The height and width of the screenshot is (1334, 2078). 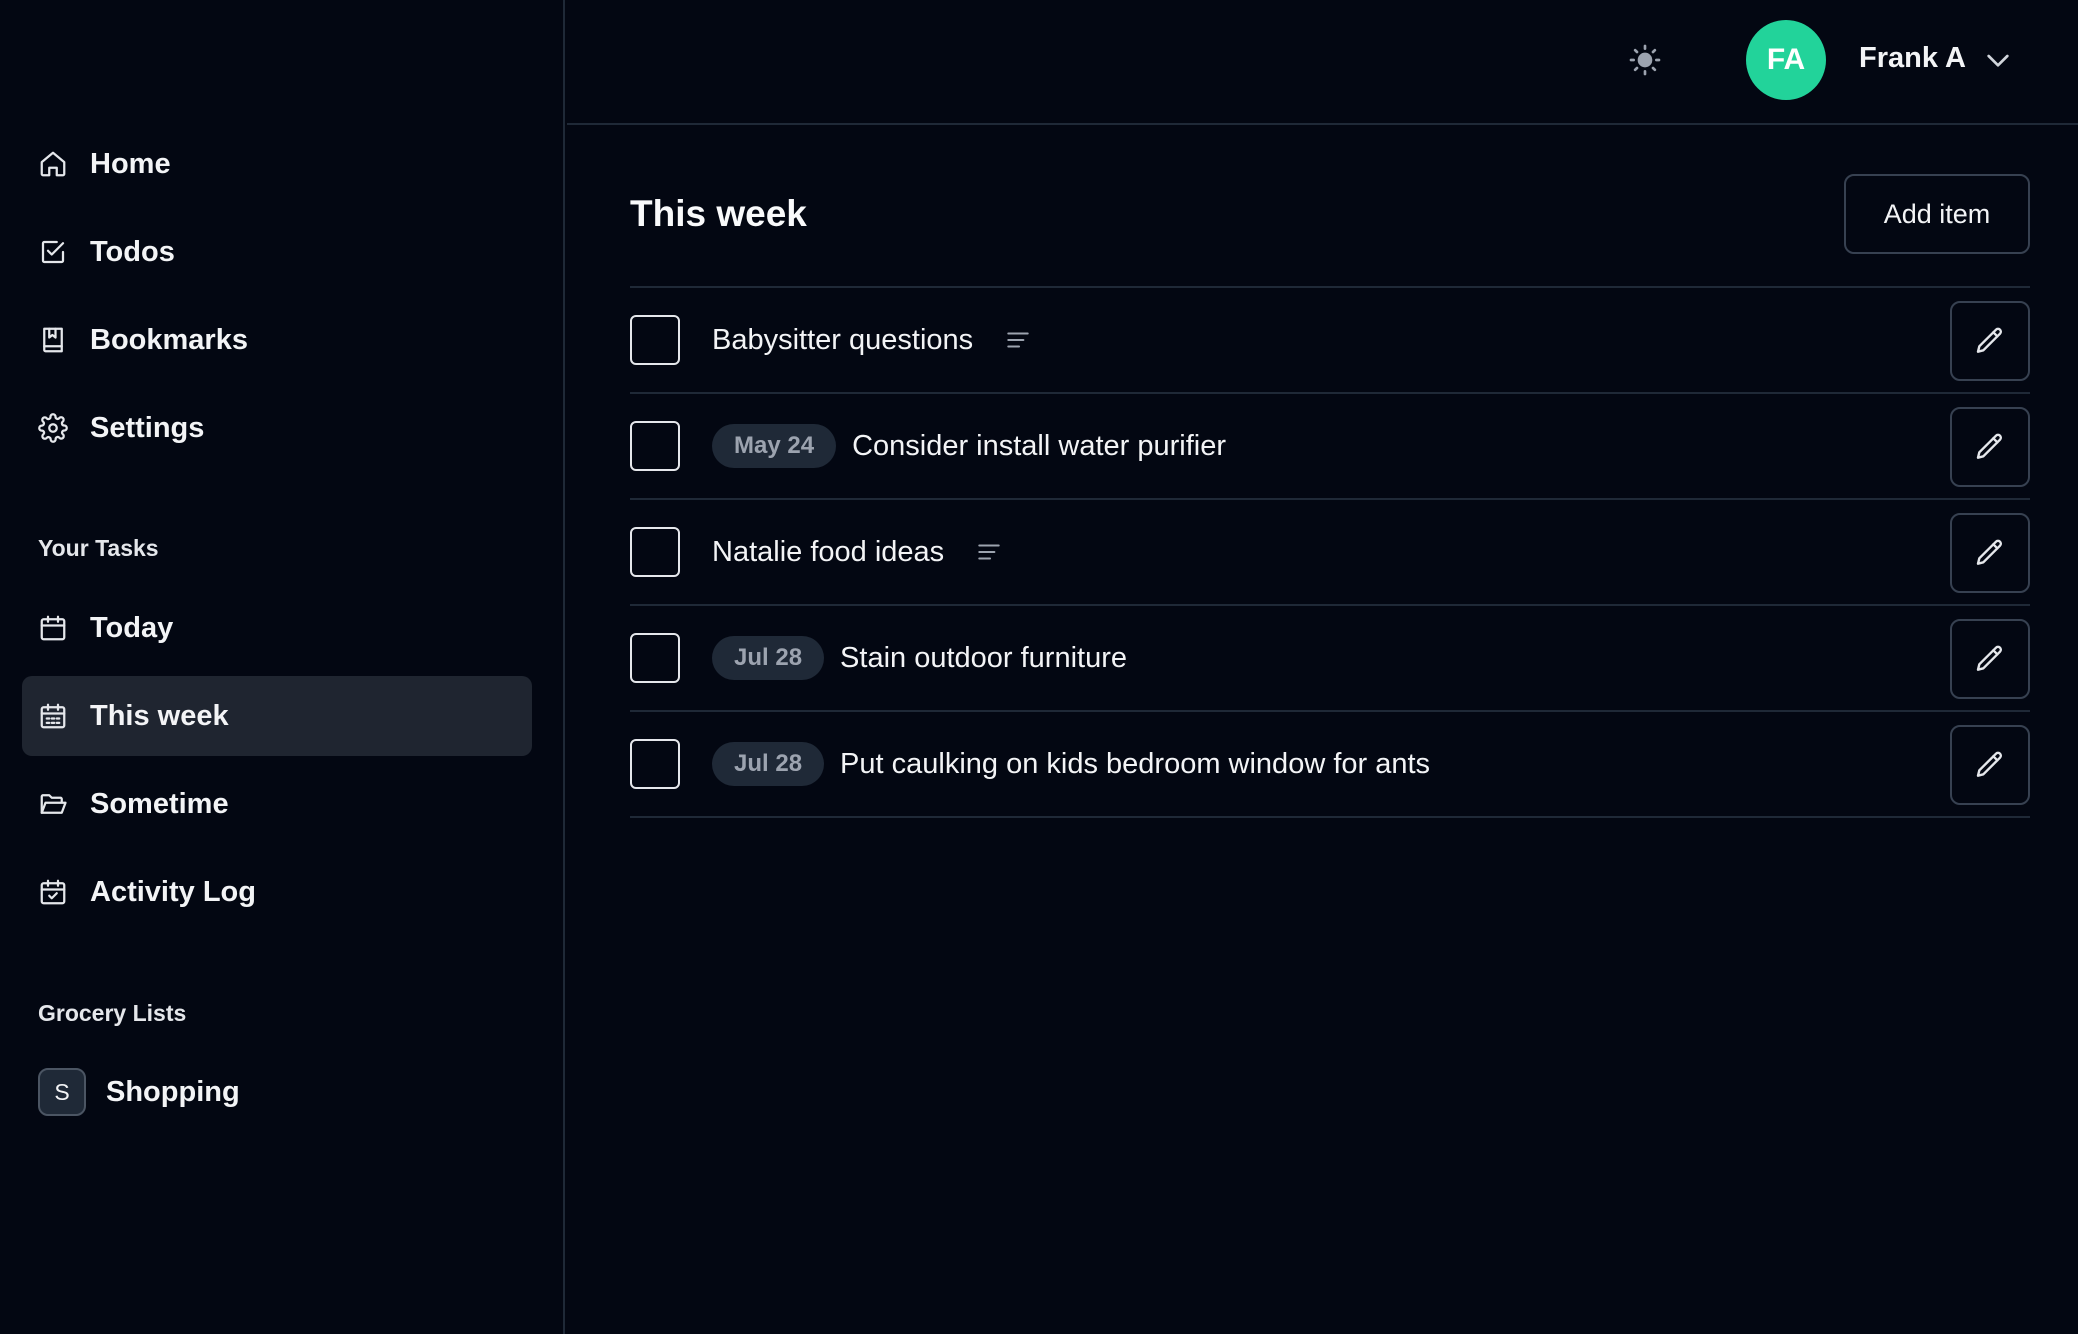 I want to click on list-initial-badge: S, so click(x=62, y=1092).